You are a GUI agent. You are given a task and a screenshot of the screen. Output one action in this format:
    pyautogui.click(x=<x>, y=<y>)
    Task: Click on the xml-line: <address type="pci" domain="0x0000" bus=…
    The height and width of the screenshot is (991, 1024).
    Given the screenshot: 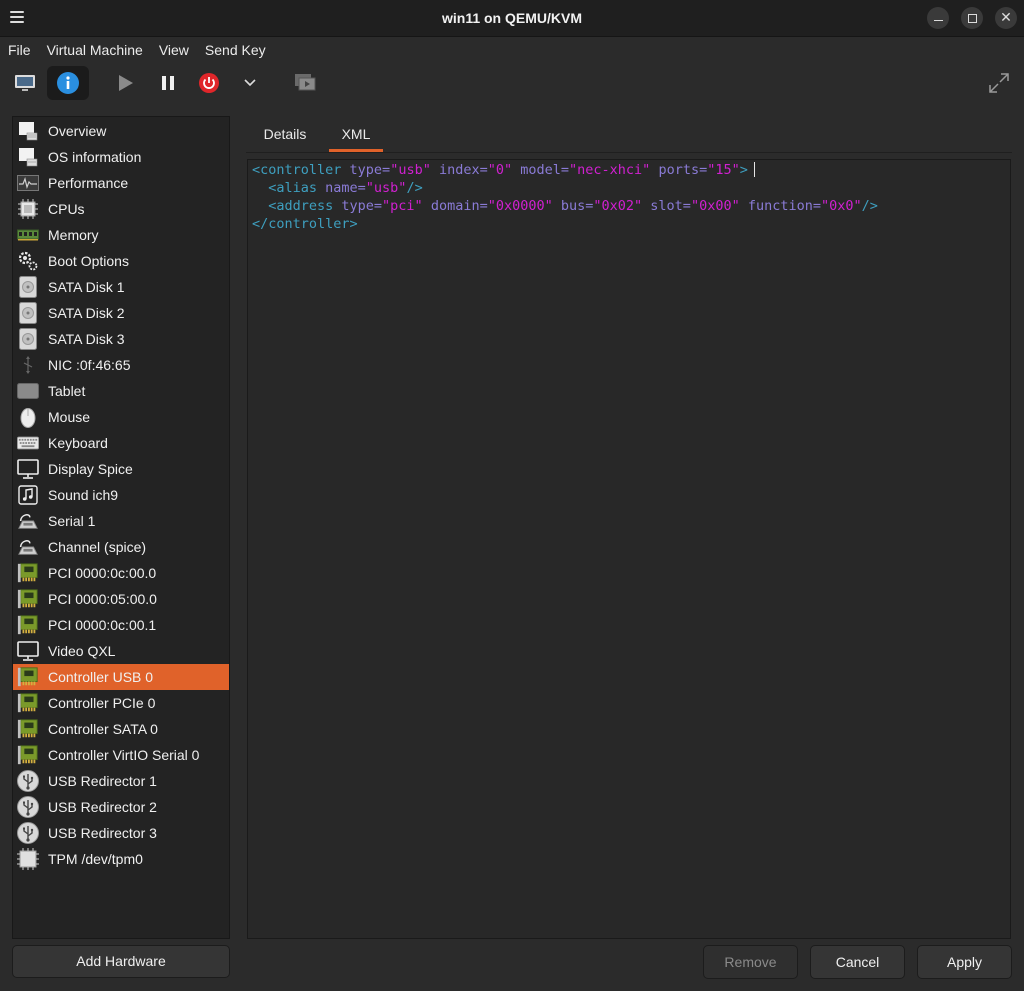 What is the action you would take?
    pyautogui.click(x=565, y=206)
    